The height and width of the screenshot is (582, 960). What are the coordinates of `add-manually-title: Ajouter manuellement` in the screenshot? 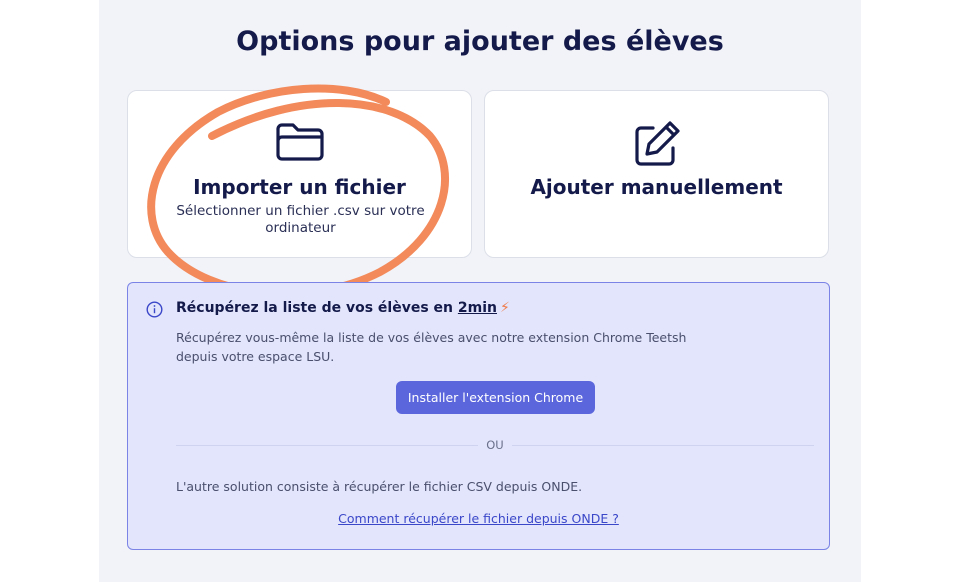 It's located at (656, 187).